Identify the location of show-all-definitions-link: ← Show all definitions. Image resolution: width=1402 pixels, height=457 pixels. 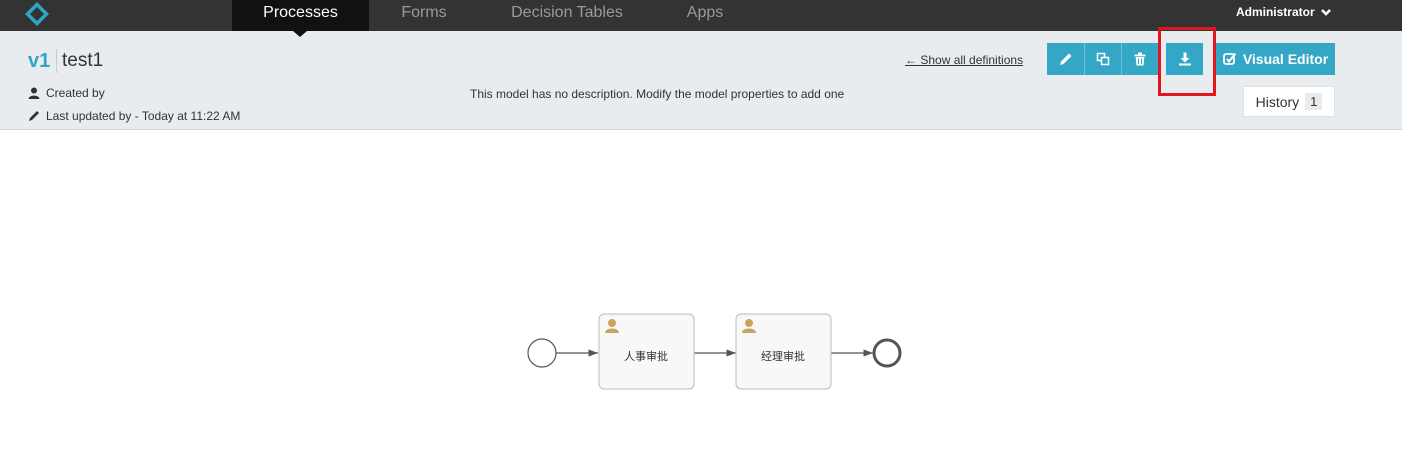
(964, 60).